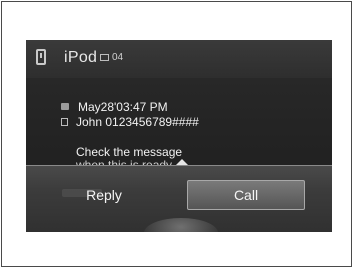  Describe the element at coordinates (118, 57) in the screenshot. I see `track-number: 04` at that location.